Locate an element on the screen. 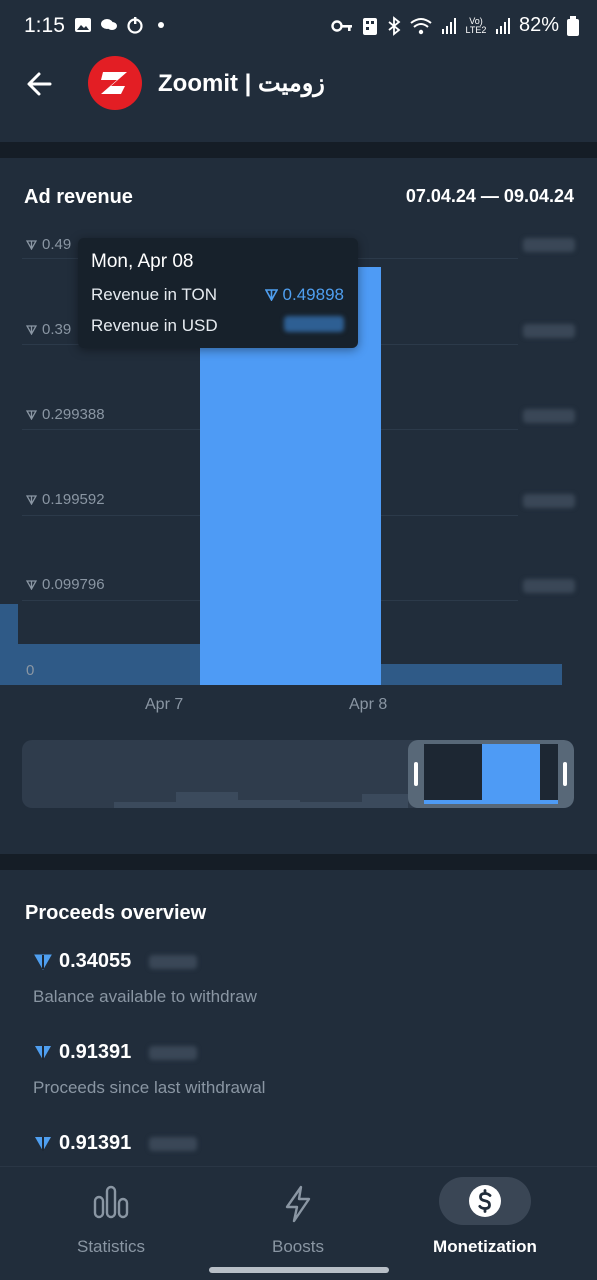  bottom-navigation: Statistics Boosts Monetization is located at coordinates (298, 1223).